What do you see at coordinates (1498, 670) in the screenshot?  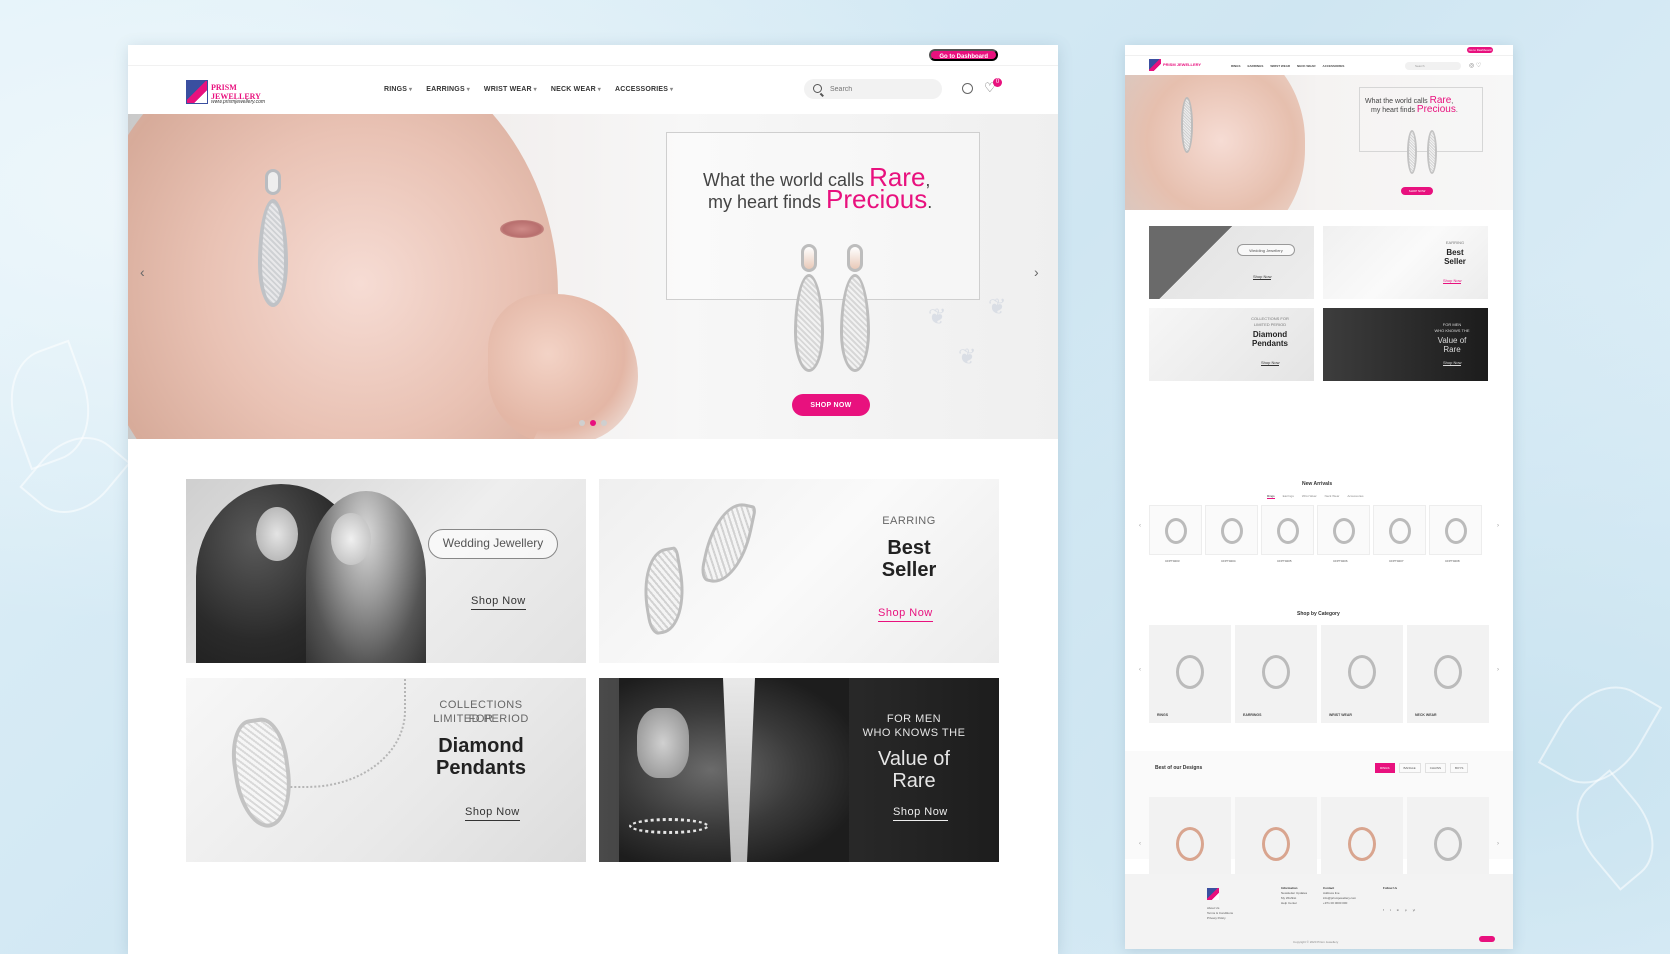 I see `category-next-arrow: ›` at bounding box center [1498, 670].